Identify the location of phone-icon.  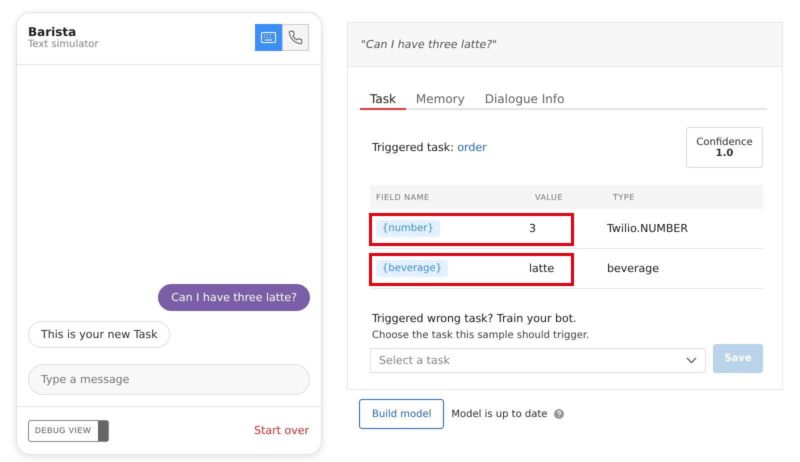
(295, 37).